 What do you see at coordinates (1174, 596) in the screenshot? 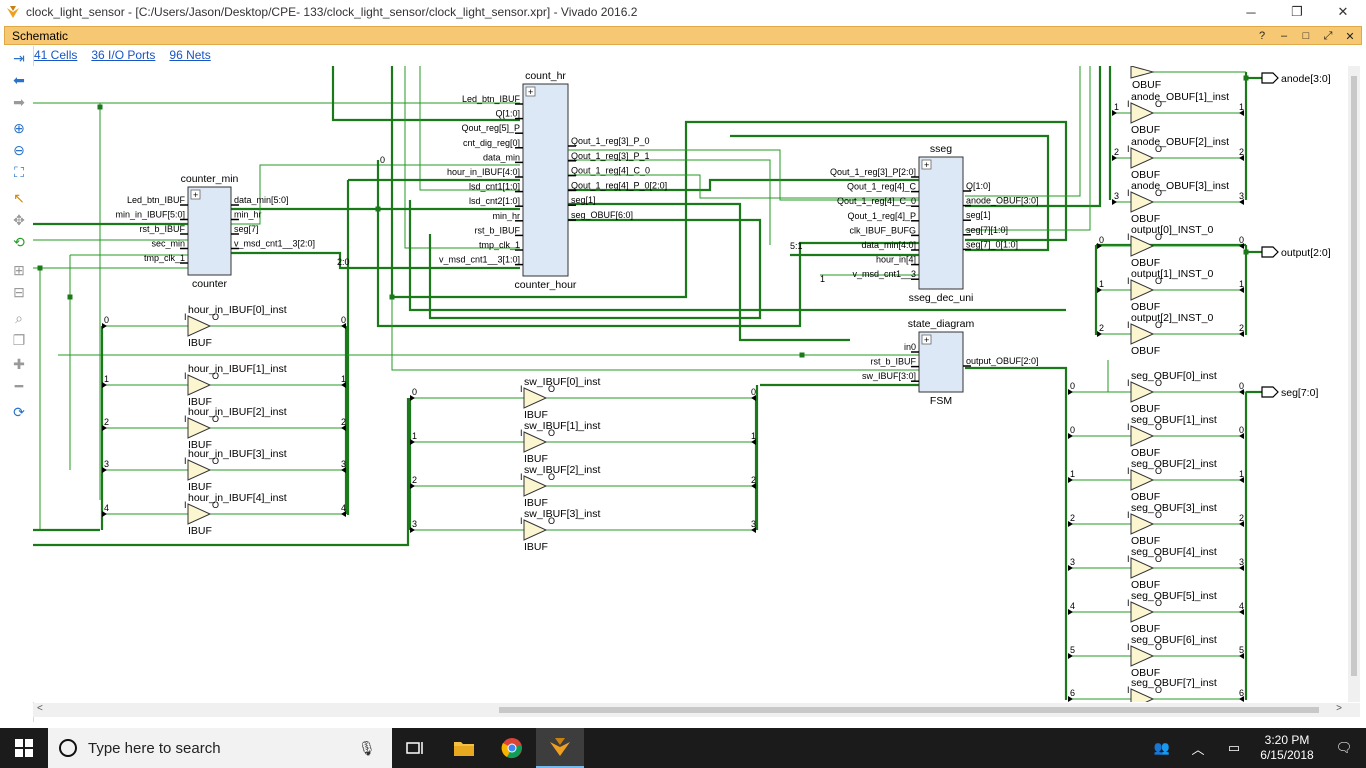
I see `seg-obuf-label: seg_OBUF[5]_inst` at bounding box center [1174, 596].